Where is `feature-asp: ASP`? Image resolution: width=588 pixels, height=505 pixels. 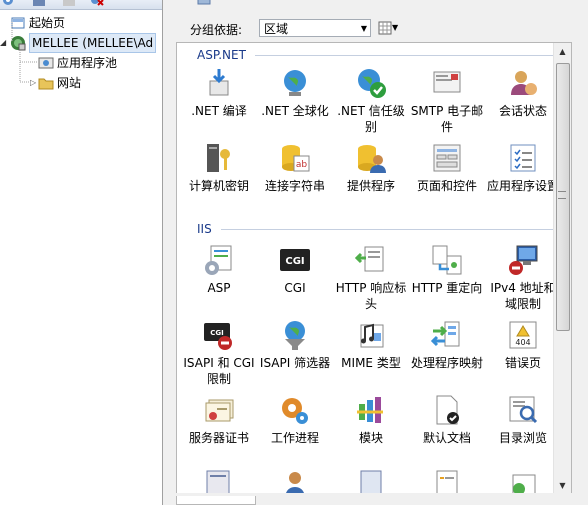 feature-asp: ASP is located at coordinates (219, 270).